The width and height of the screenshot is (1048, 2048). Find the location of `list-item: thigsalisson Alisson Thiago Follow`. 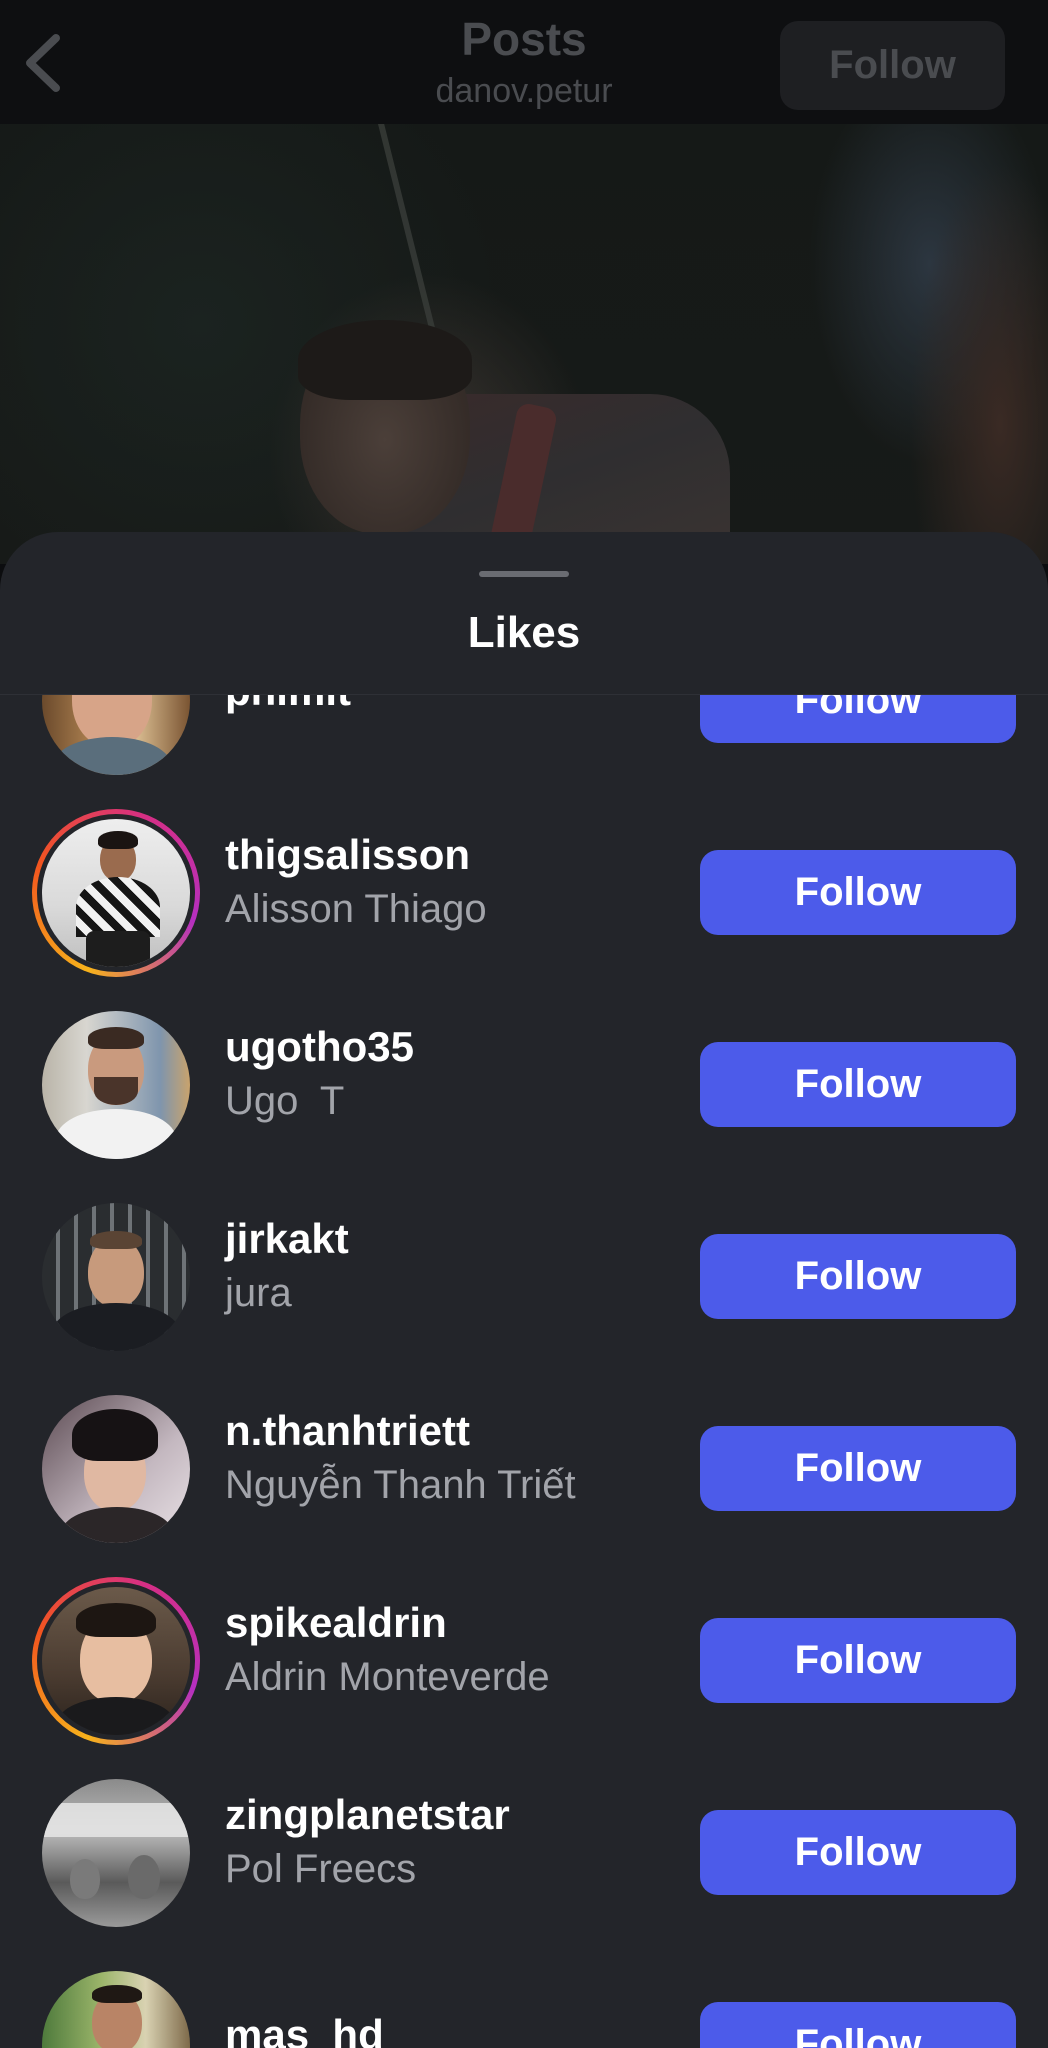

list-item: thigsalisson Alisson Thiago Follow is located at coordinates (524, 883).